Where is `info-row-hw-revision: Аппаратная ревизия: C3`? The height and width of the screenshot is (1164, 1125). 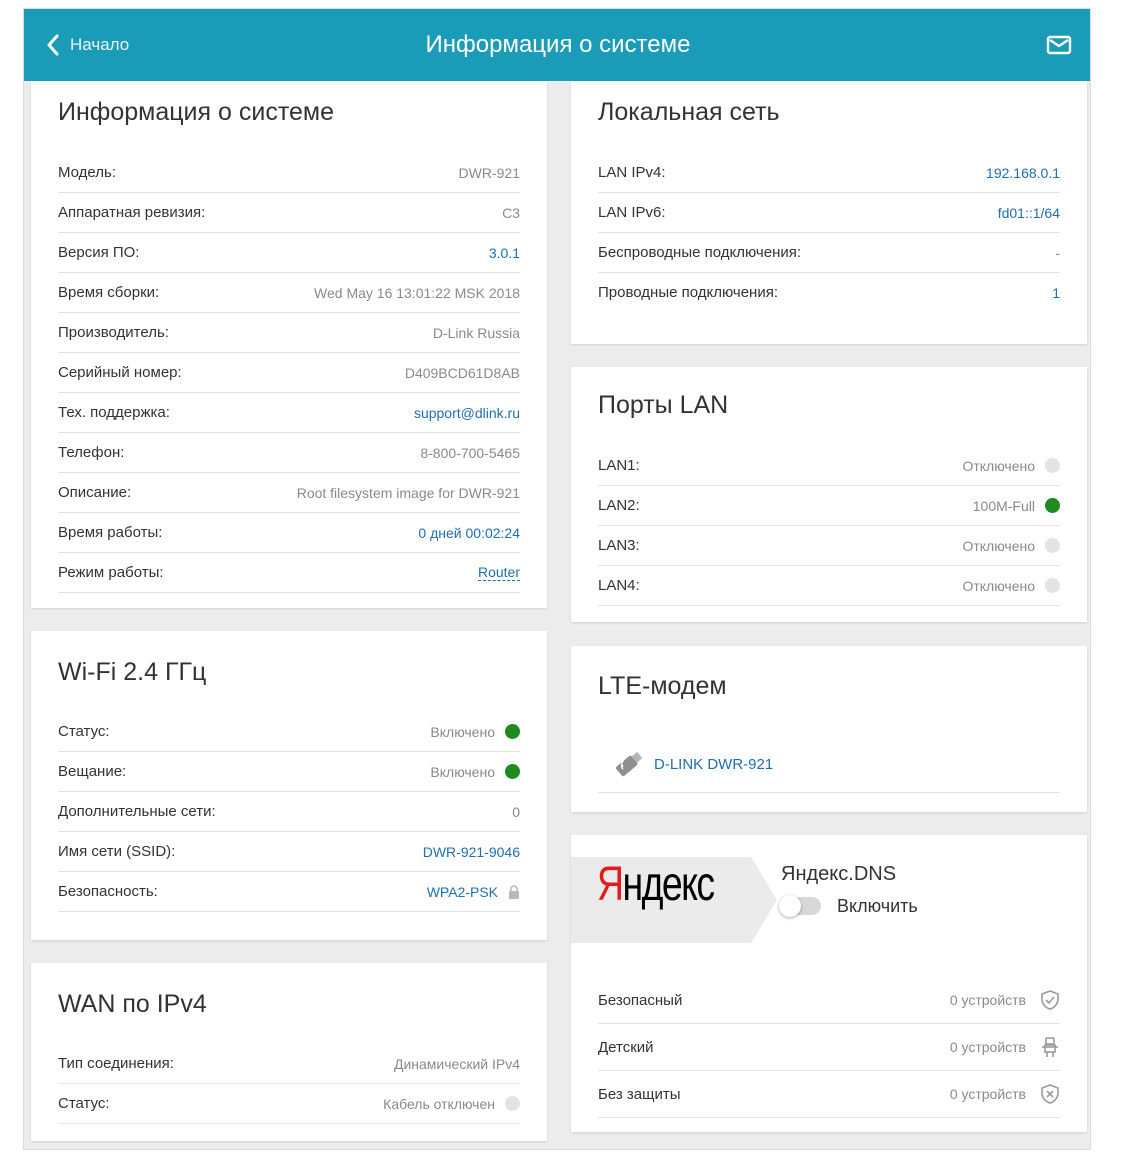 info-row-hw-revision: Аппаратная ревизия: C3 is located at coordinates (289, 213).